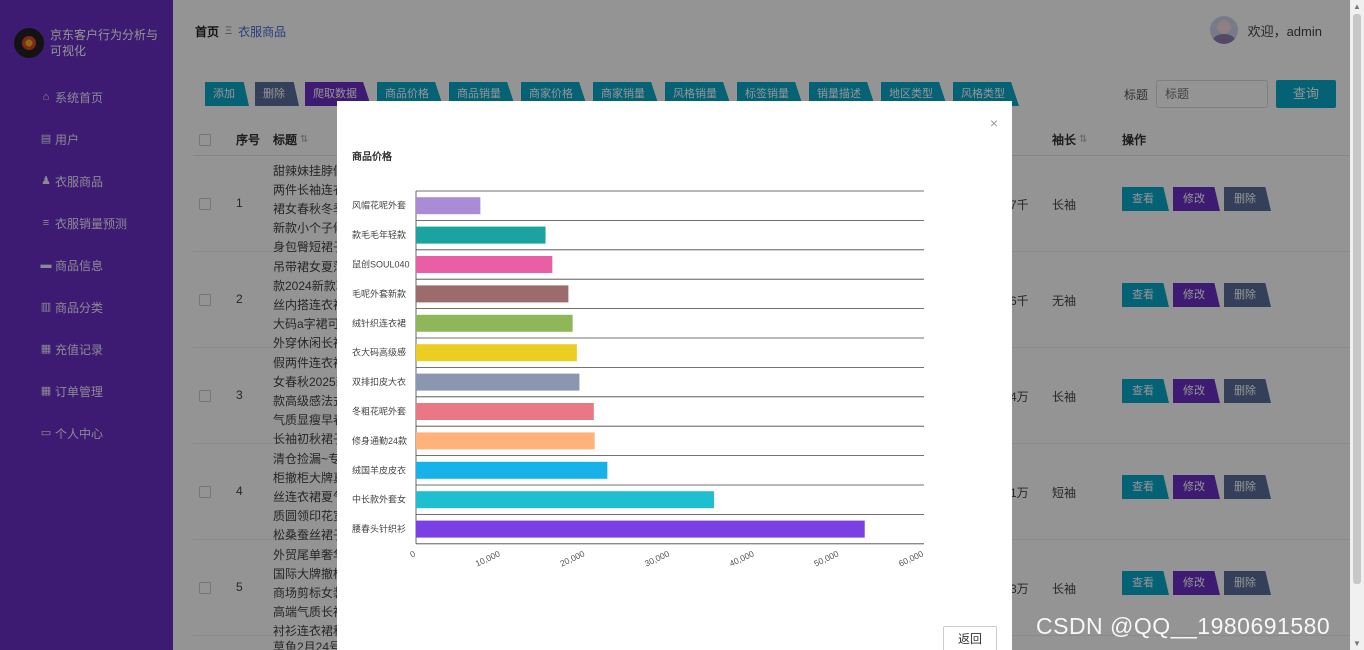 The image size is (1364, 650). Describe the element at coordinates (379, 352) in the screenshot. I see `chart-category-label: 衣大码高级感` at that location.